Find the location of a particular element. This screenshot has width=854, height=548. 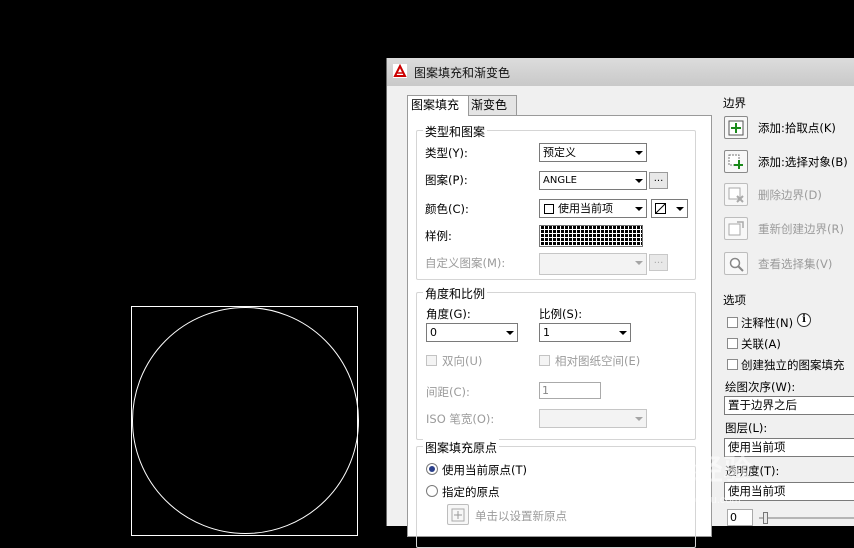

add-select-objects-label: 添加:选择对象(B) is located at coordinates (803, 162).